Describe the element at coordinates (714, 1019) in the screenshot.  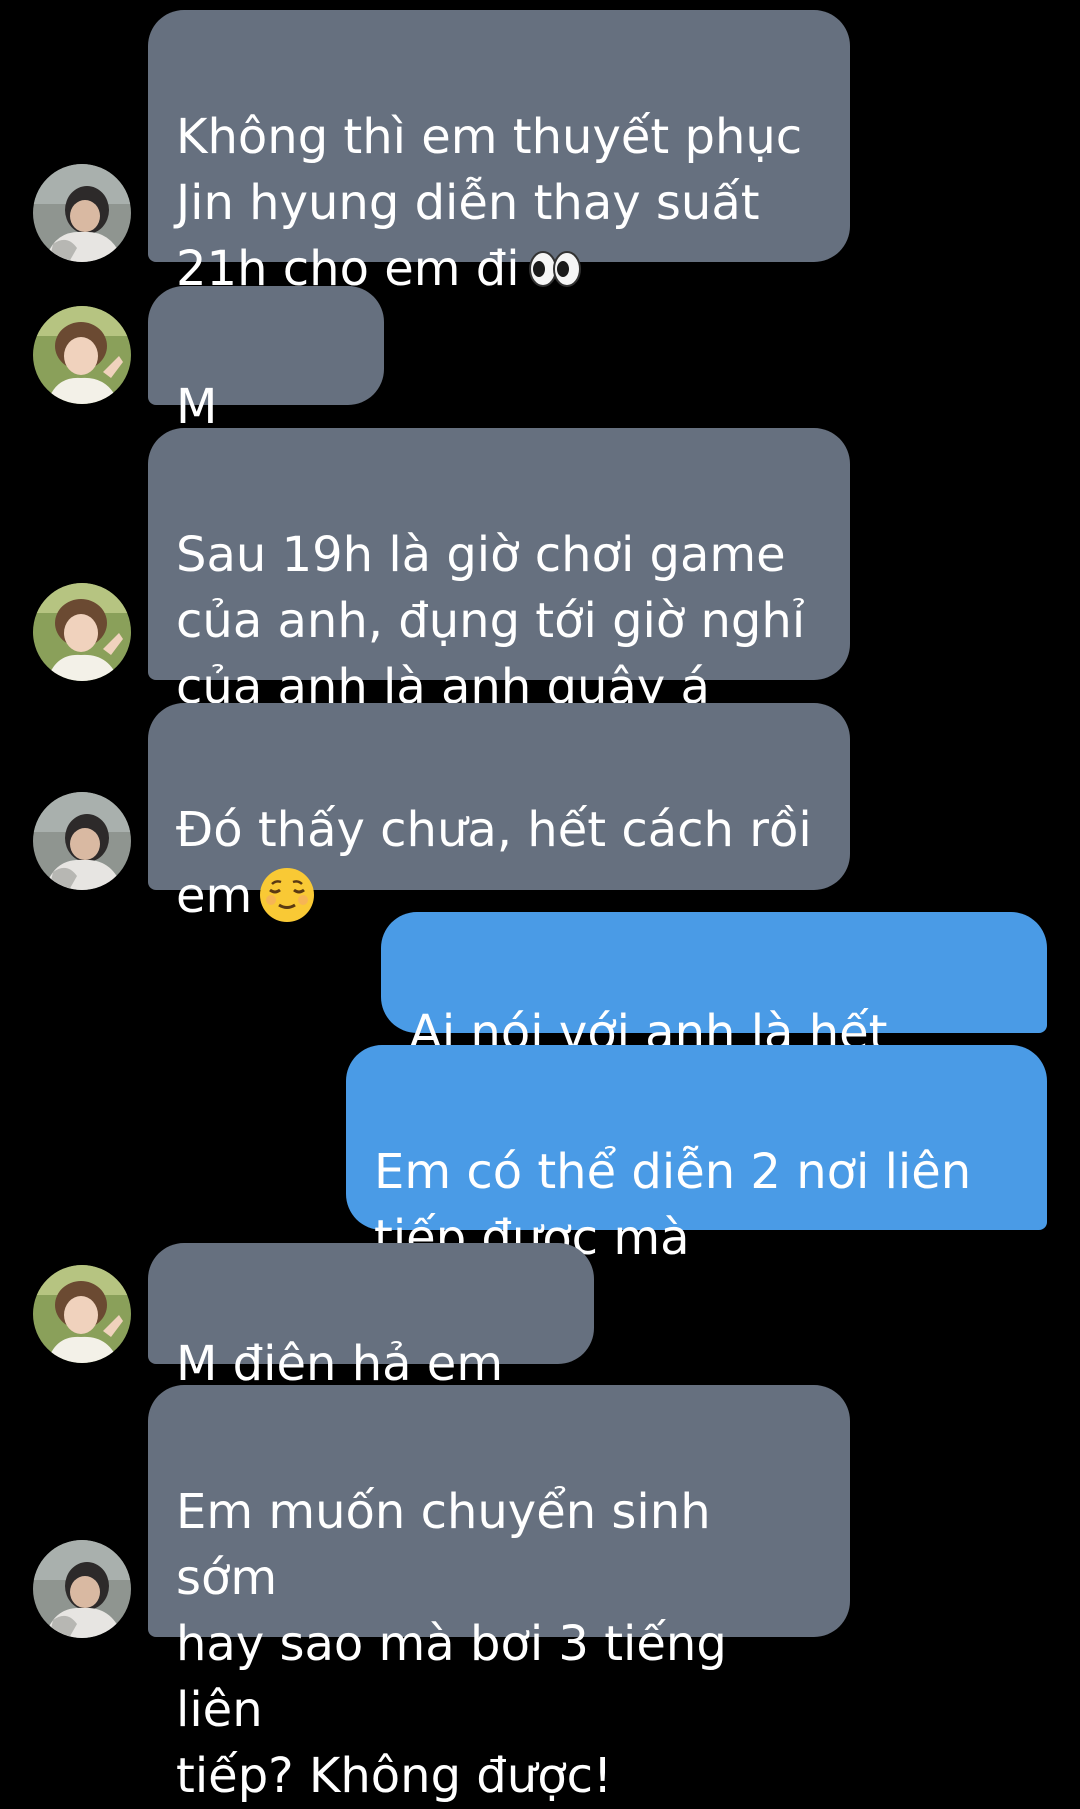
I see `message-bubble-outgoing: Ai nói với anh là hết cách?` at that location.